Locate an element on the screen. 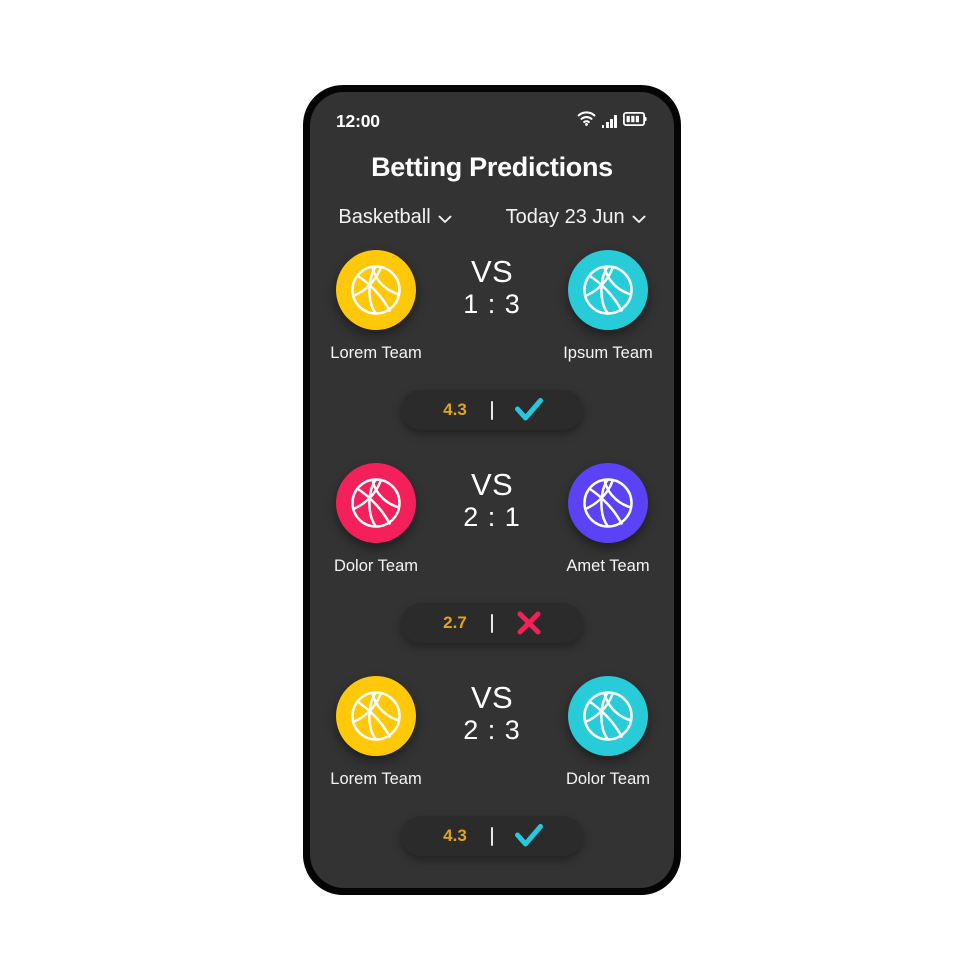 Image resolution: width=980 pixels, height=980 pixels. page-title: Betting Predictions is located at coordinates (492, 167).